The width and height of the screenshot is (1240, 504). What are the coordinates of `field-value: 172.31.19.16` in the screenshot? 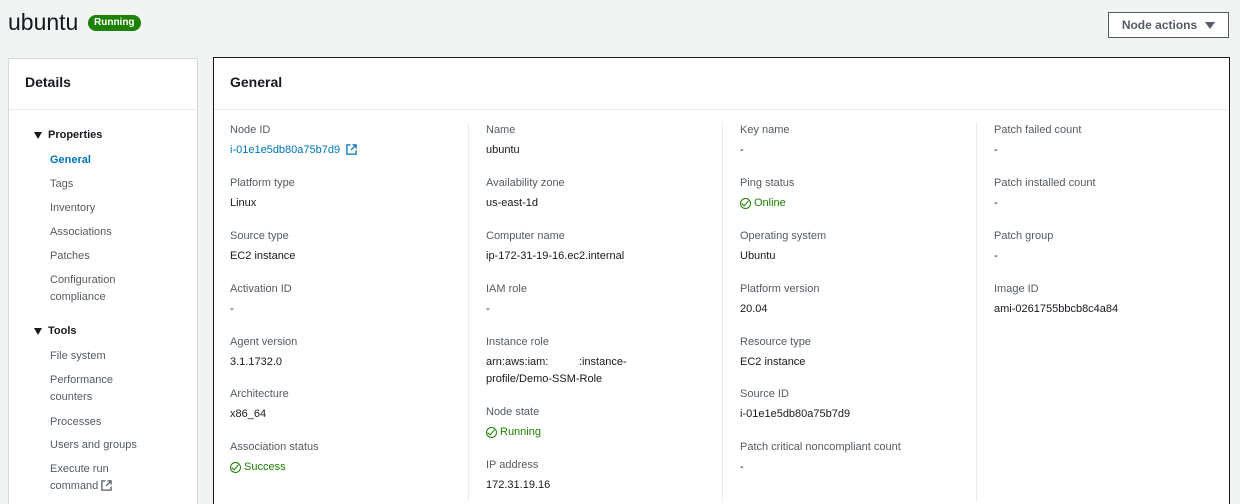 It's located at (518, 485).